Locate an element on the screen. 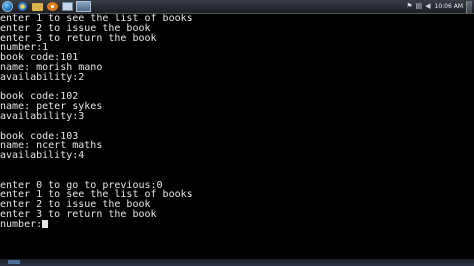 The width and height of the screenshot is (474, 266). folder-icon is located at coordinates (37, 6).